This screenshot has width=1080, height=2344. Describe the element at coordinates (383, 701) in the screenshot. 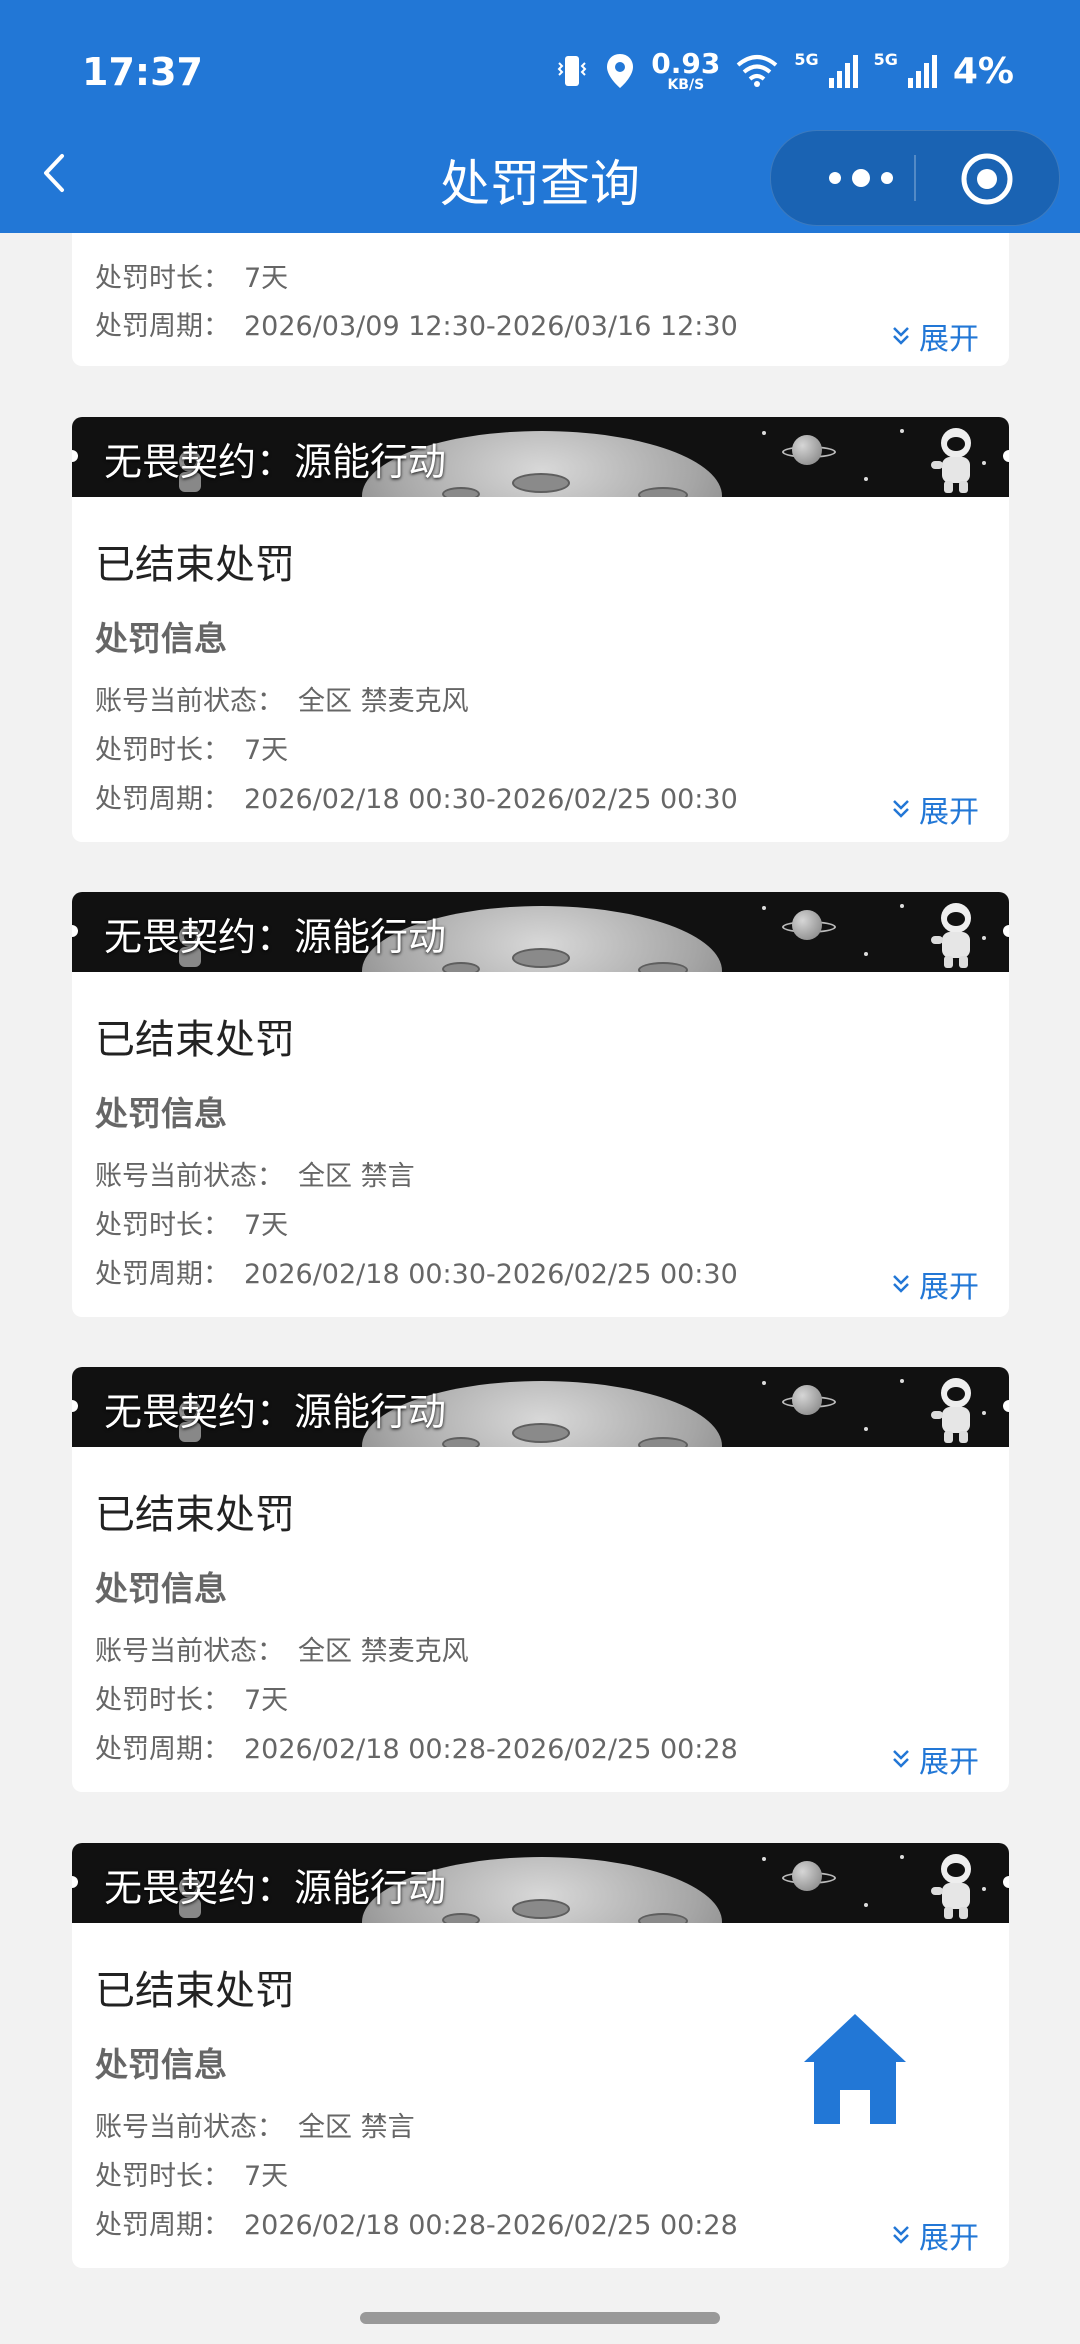

I see `account-status-value: 全区 禁麦克风` at that location.